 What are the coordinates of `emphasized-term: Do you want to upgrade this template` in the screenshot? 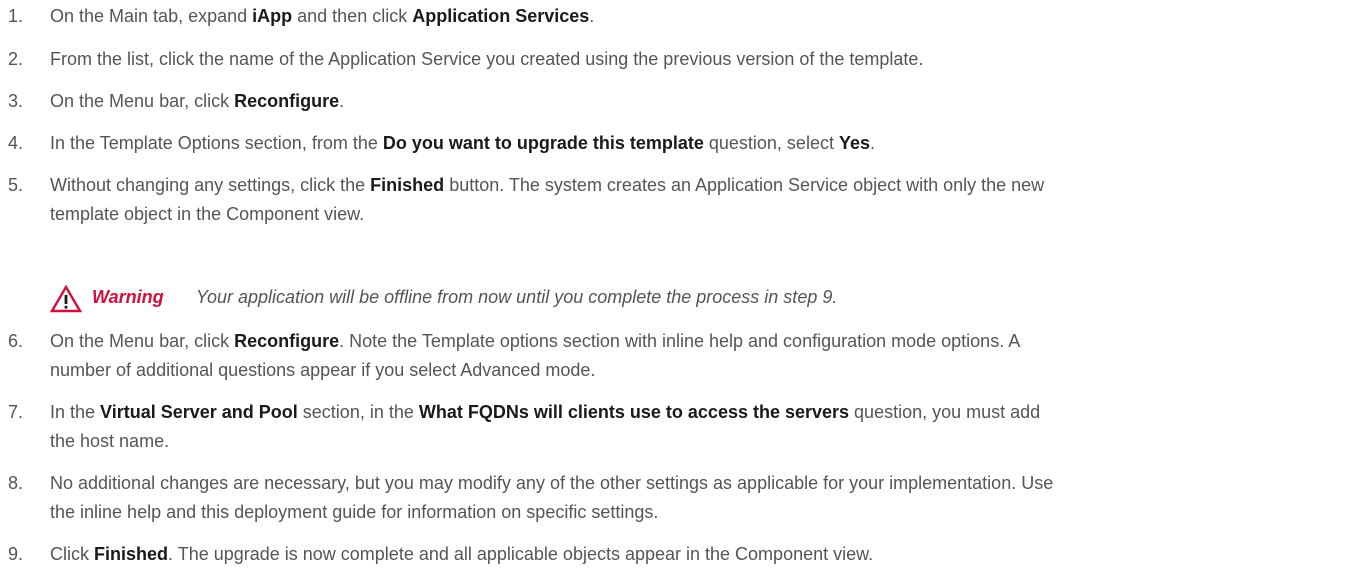 It's located at (543, 143).